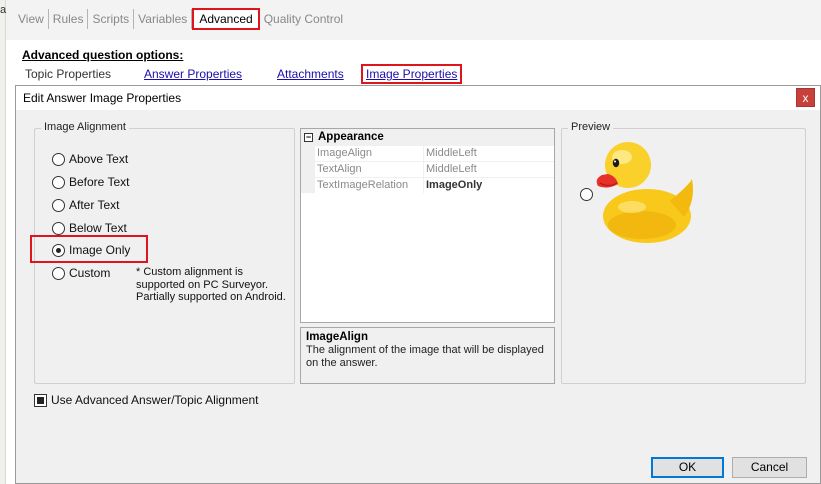  I want to click on radio-above-text: Above Text, so click(90, 159).